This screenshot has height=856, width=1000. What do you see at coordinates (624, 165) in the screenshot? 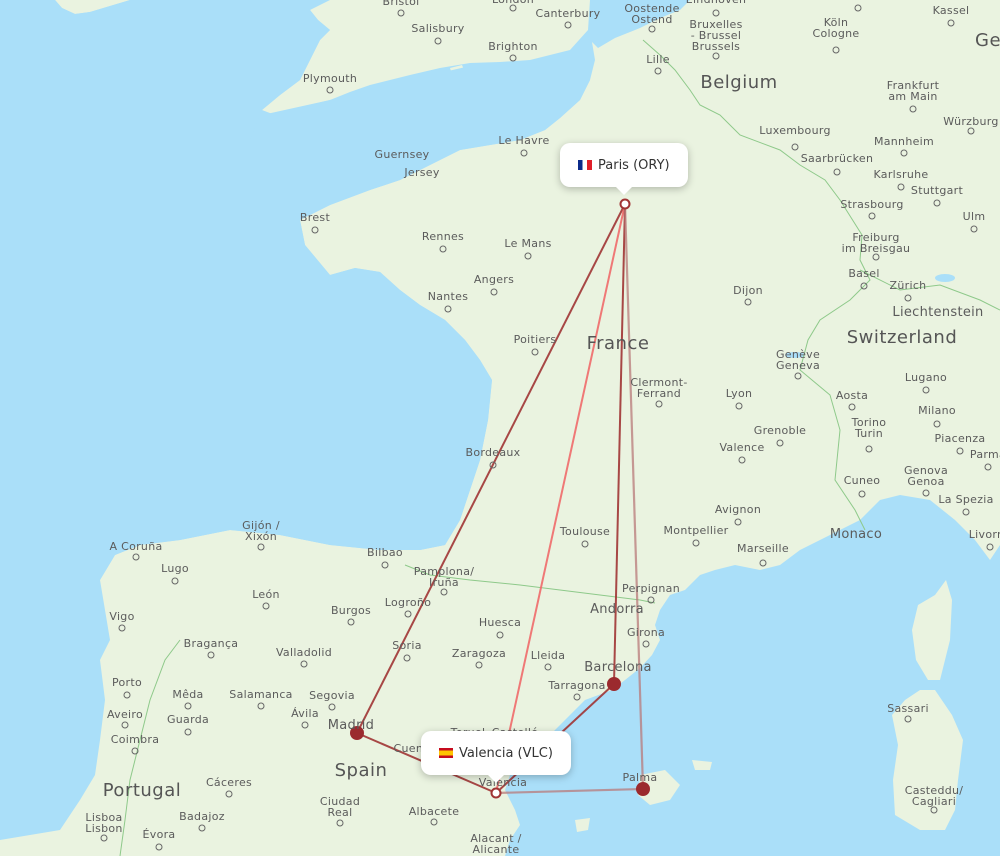
I see `origin-tooltip: Paris (ORY)` at bounding box center [624, 165].